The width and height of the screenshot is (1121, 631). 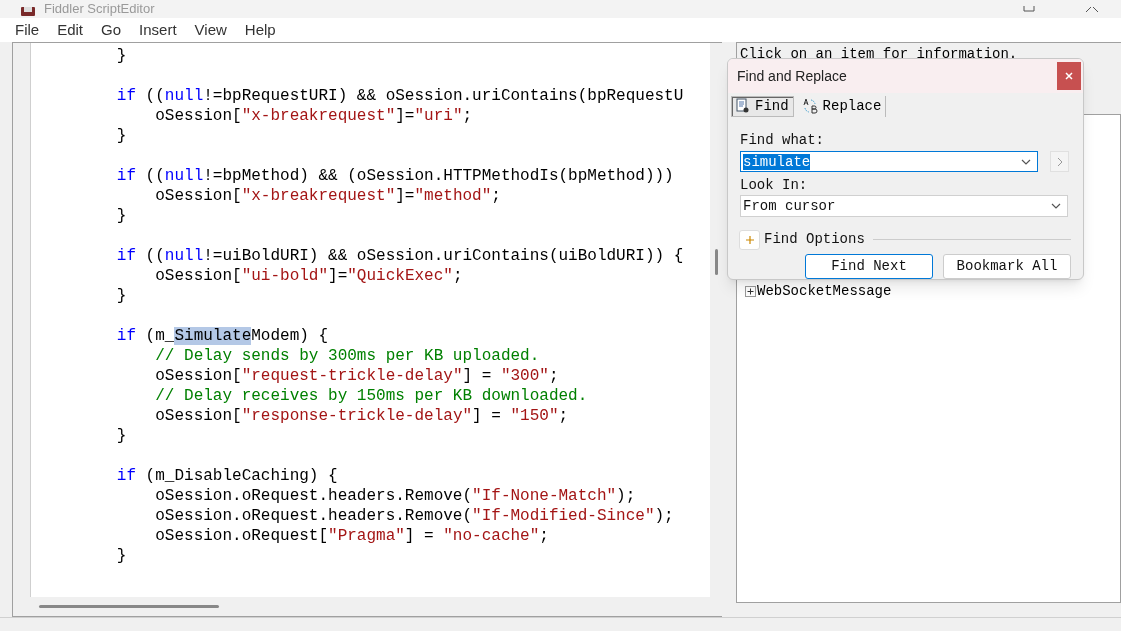 What do you see at coordinates (399, 96) in the screenshot?
I see `code-line: if ((null!=bpRequestURI) && oSession.uriContains(bpRequestU` at bounding box center [399, 96].